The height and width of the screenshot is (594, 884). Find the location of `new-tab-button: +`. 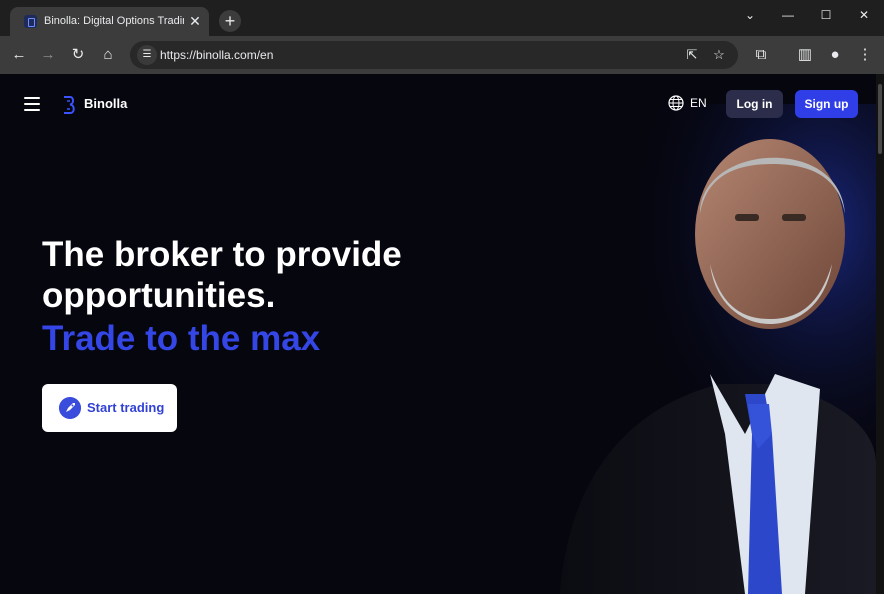

new-tab-button: + is located at coordinates (230, 21).